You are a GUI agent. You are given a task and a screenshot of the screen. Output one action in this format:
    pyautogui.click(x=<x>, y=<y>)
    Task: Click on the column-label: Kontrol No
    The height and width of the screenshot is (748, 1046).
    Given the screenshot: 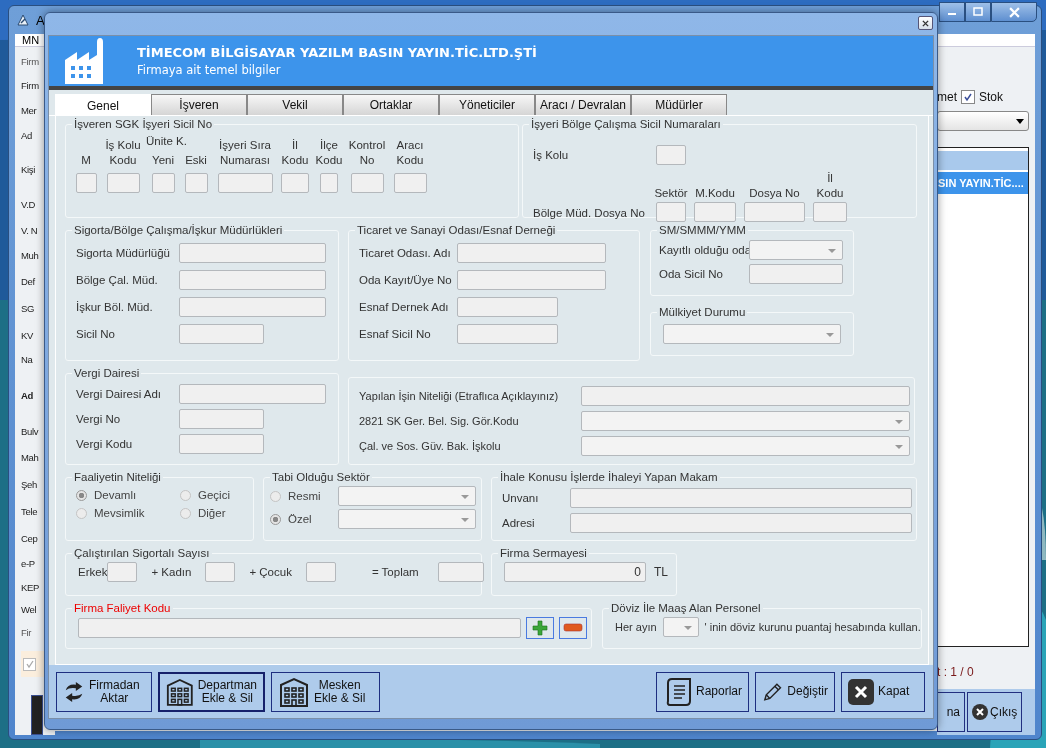 What is the action you would take?
    pyautogui.click(x=367, y=153)
    